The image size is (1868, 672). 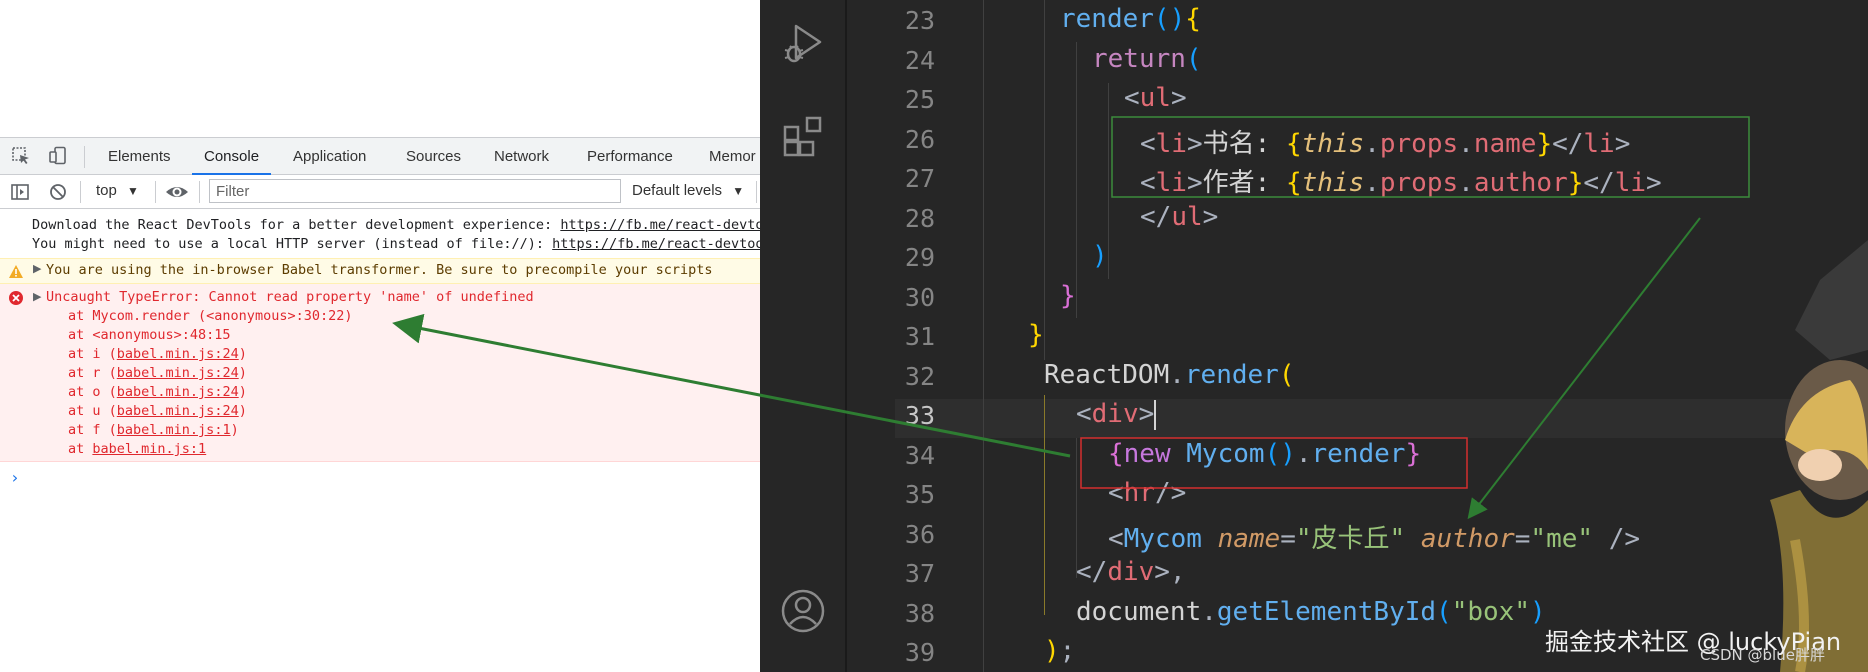 What do you see at coordinates (1244, 144) in the screenshot?
I see `tok: 书名:` at bounding box center [1244, 144].